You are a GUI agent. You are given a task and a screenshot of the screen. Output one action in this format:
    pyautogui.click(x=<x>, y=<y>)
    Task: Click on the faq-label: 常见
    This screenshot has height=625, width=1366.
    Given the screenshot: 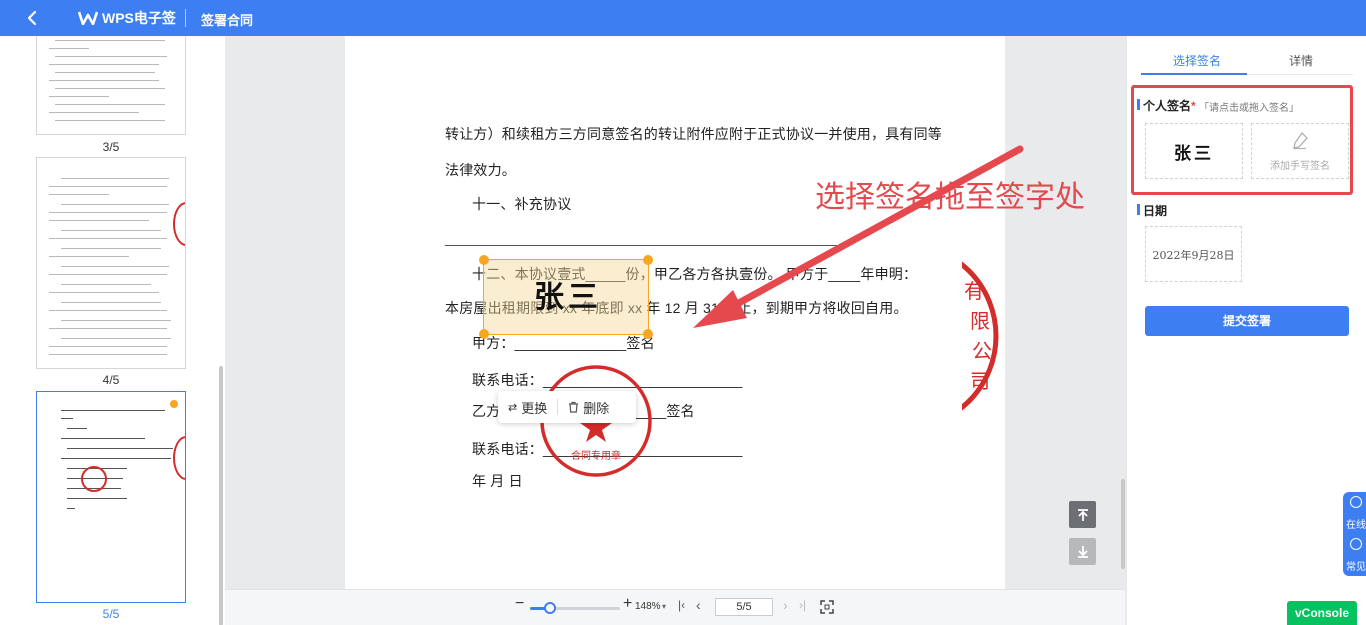 What is the action you would take?
    pyautogui.click(x=1356, y=567)
    